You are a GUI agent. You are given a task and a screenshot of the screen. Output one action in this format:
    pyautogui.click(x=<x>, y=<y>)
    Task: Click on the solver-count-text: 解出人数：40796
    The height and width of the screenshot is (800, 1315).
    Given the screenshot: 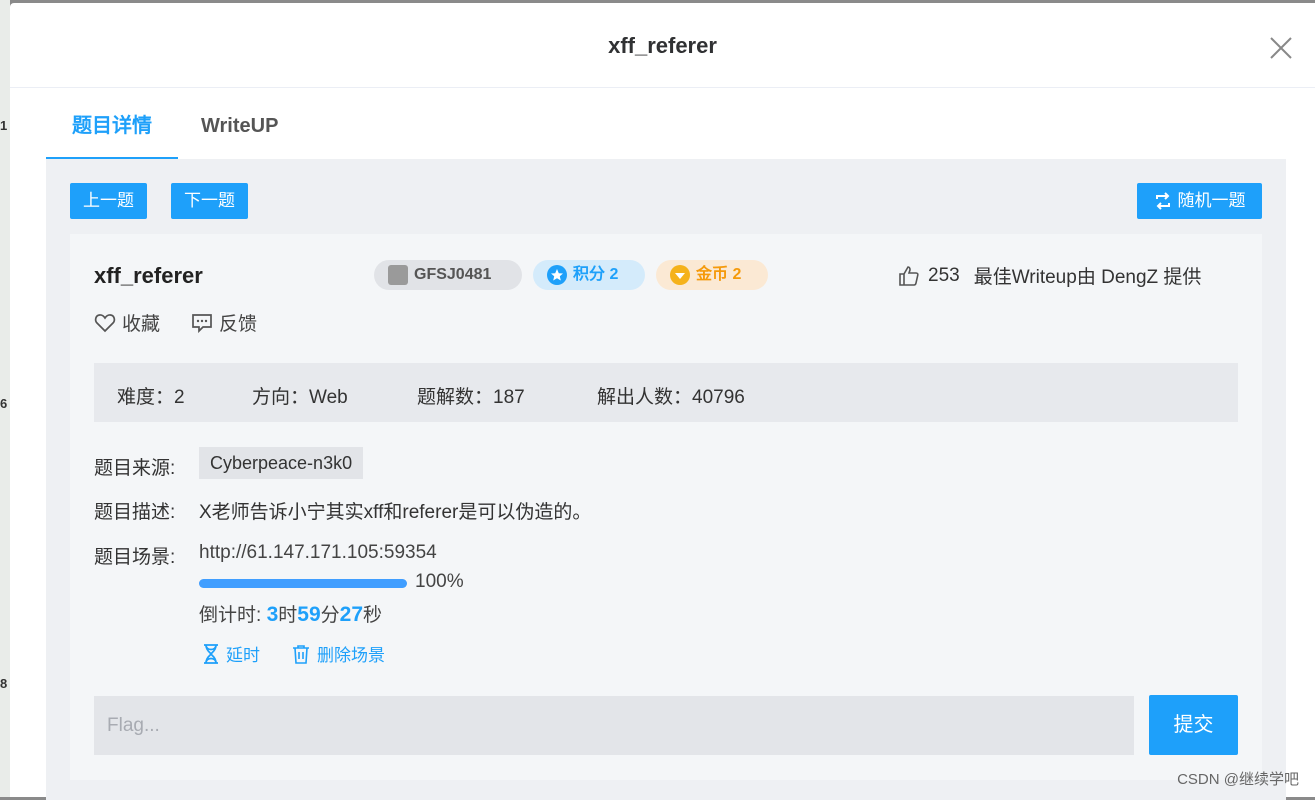 What is the action you would take?
    pyautogui.click(x=671, y=397)
    